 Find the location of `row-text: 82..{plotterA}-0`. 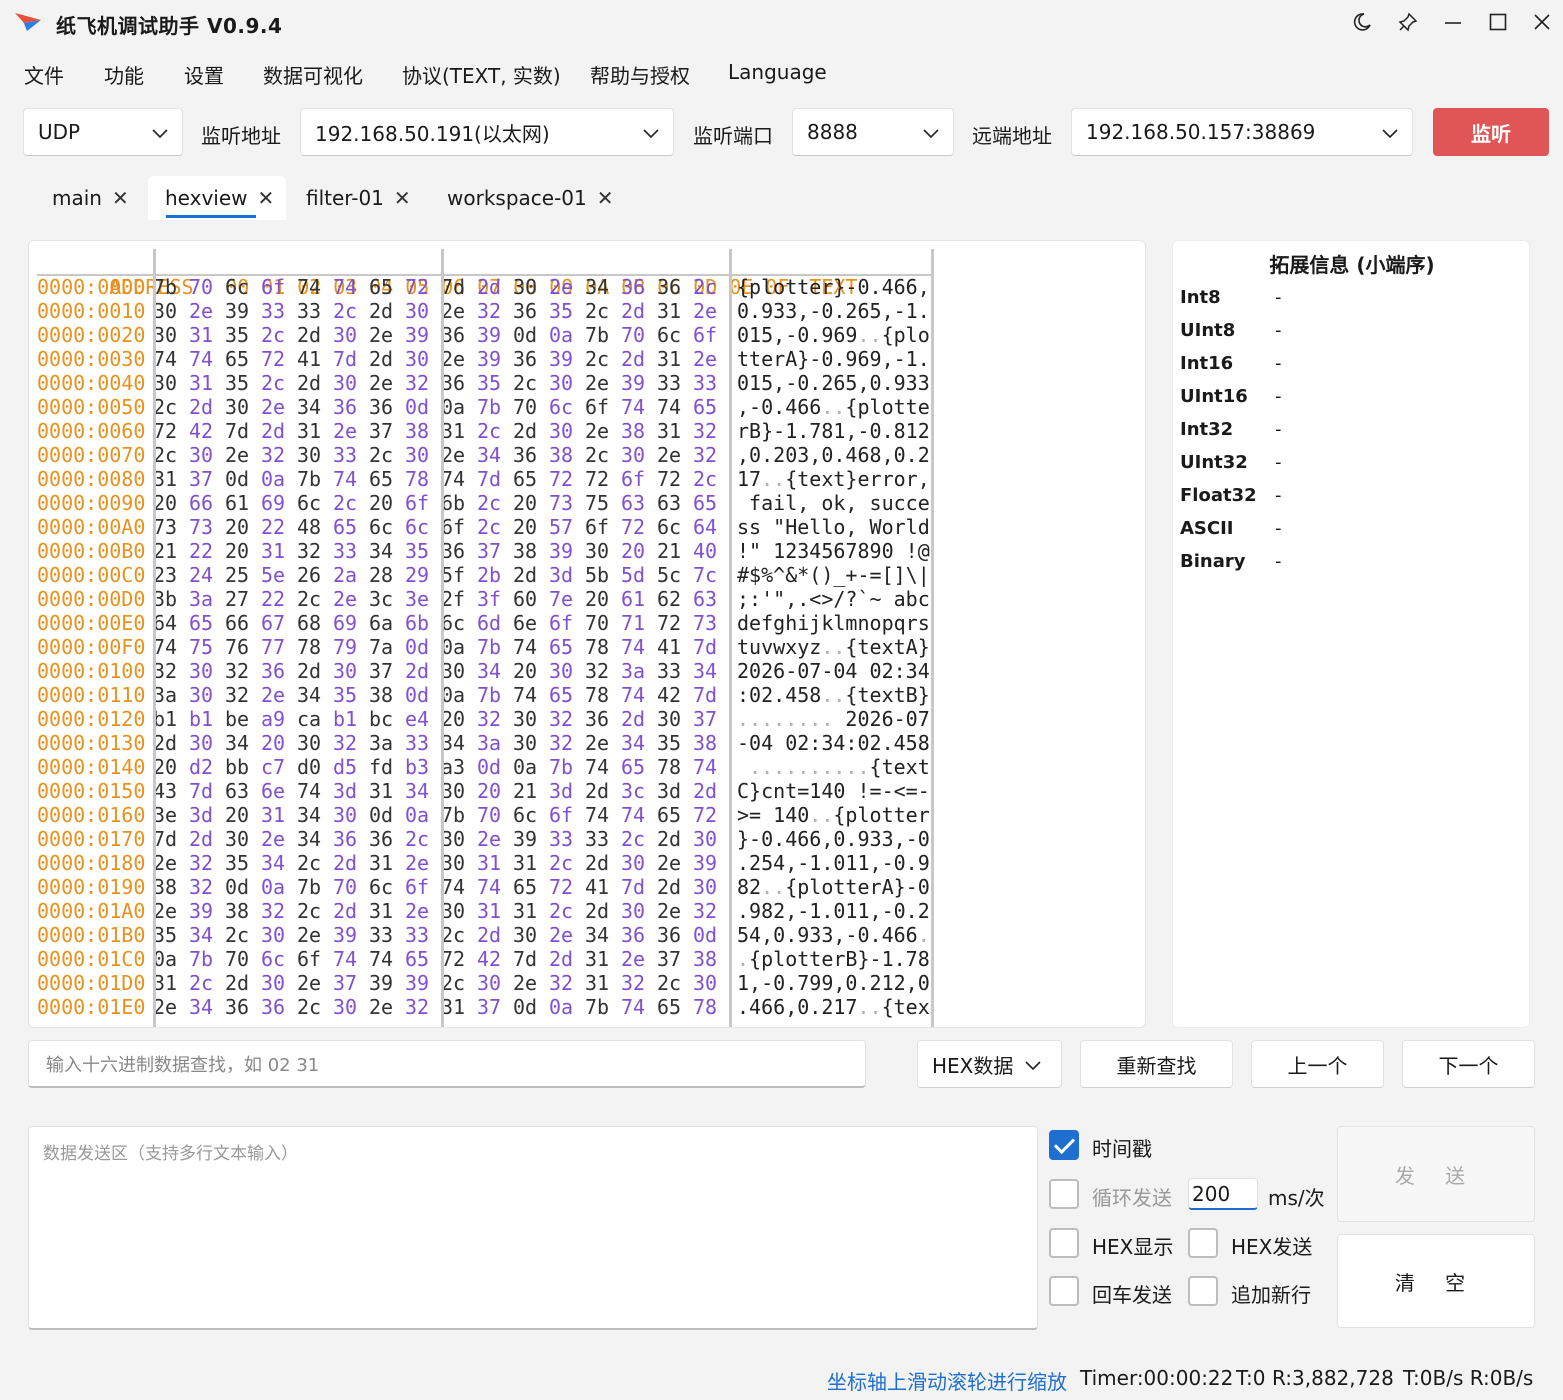

row-text: 82..{plotterA}-0 is located at coordinates (833, 887).